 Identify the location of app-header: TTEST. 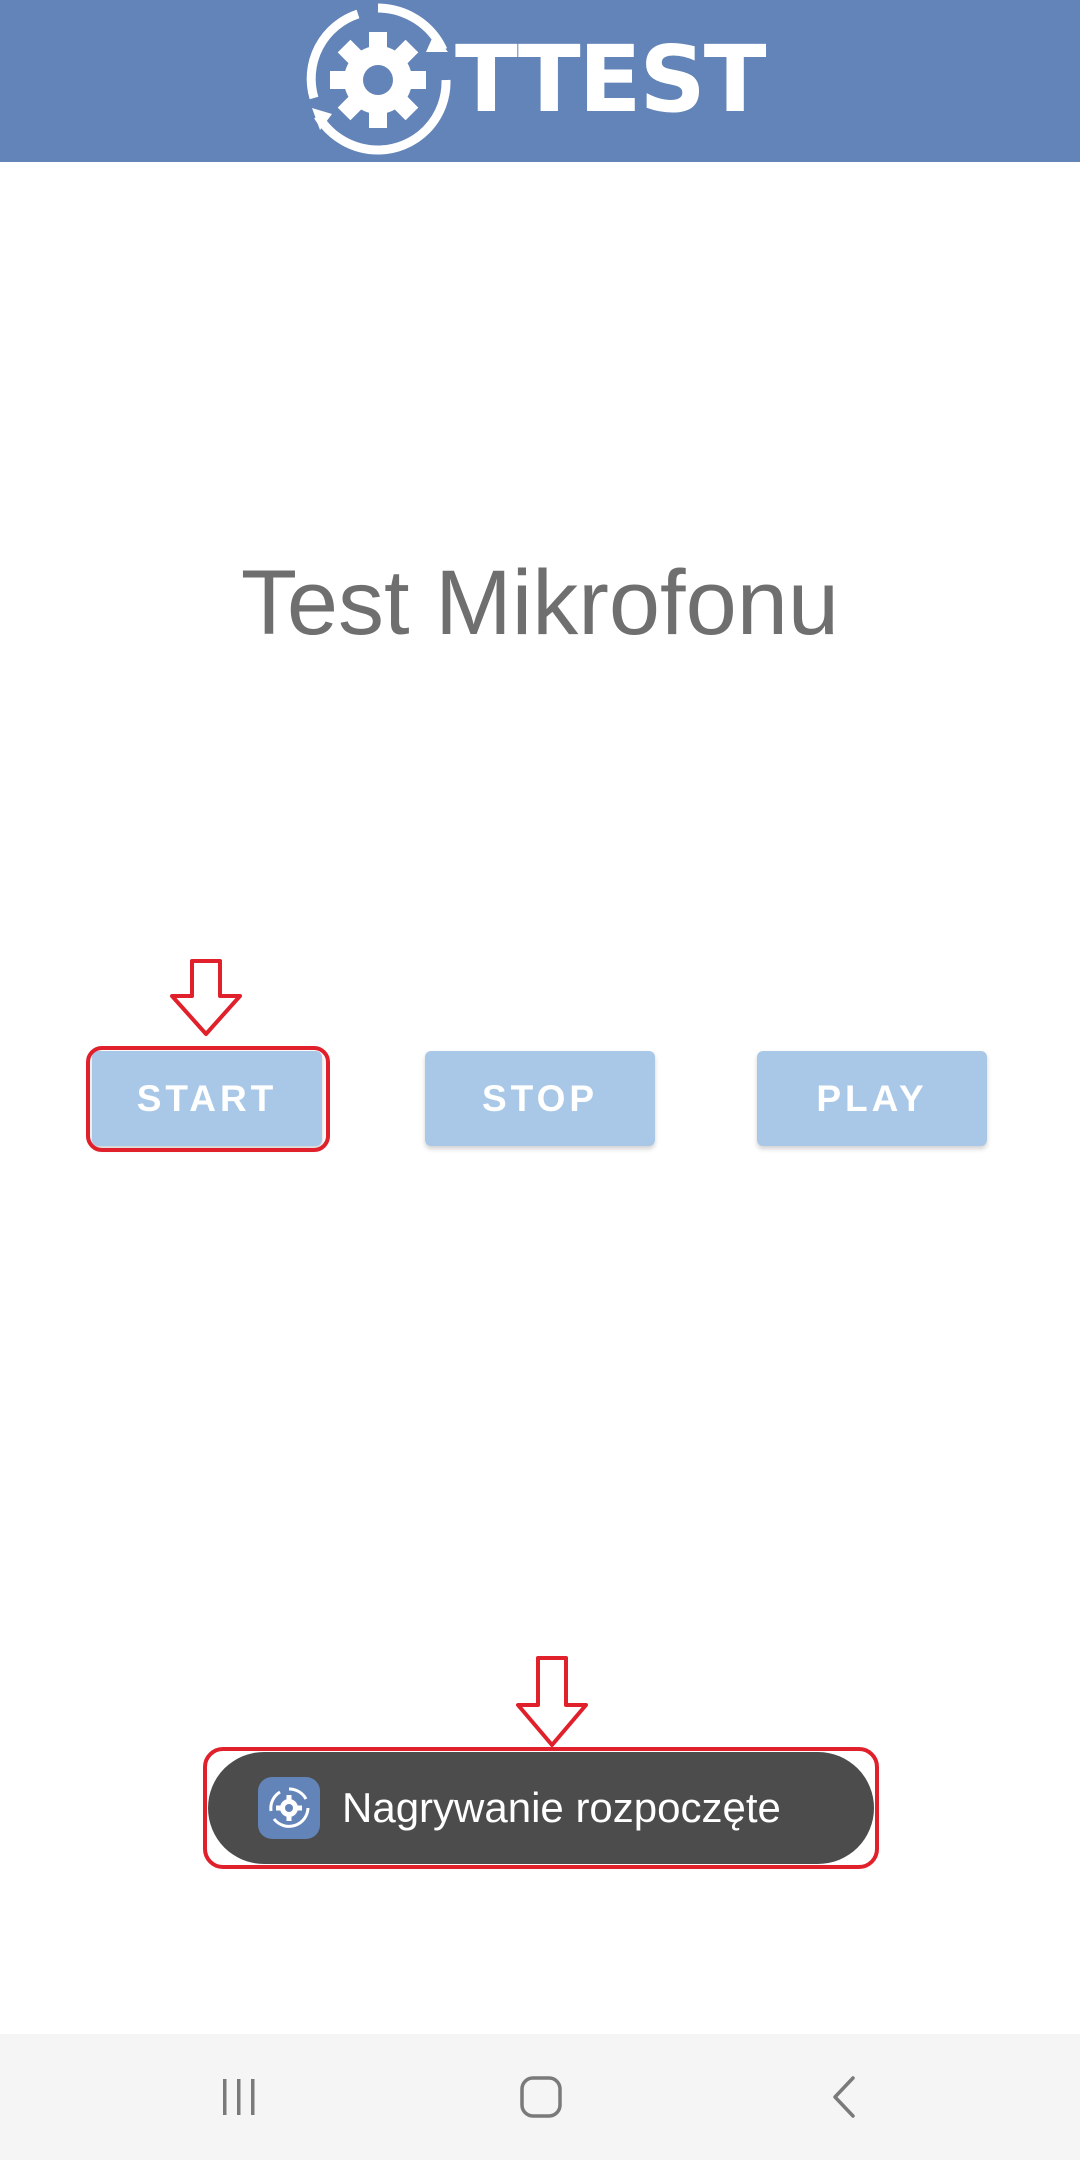
(540, 81).